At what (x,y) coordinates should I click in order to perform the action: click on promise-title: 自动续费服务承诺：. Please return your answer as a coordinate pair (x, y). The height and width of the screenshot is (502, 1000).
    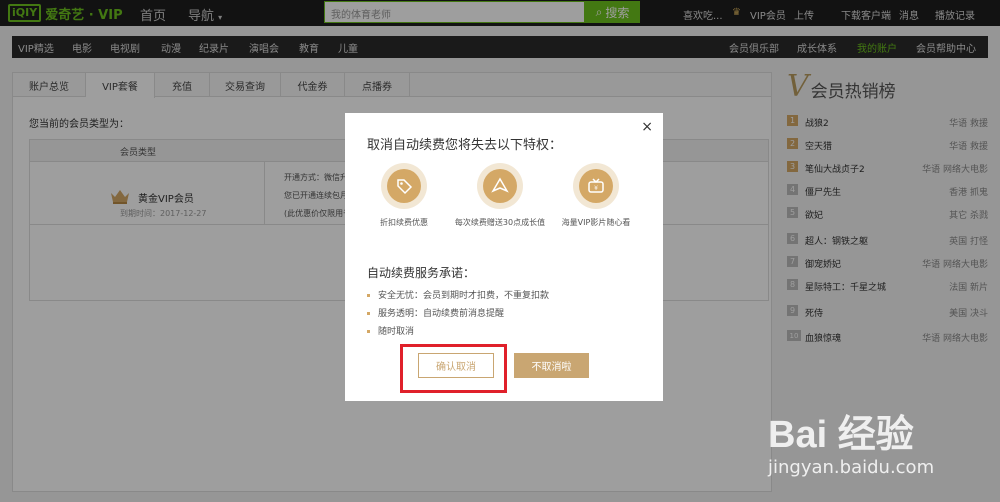
    Looking at the image, I should click on (421, 273).